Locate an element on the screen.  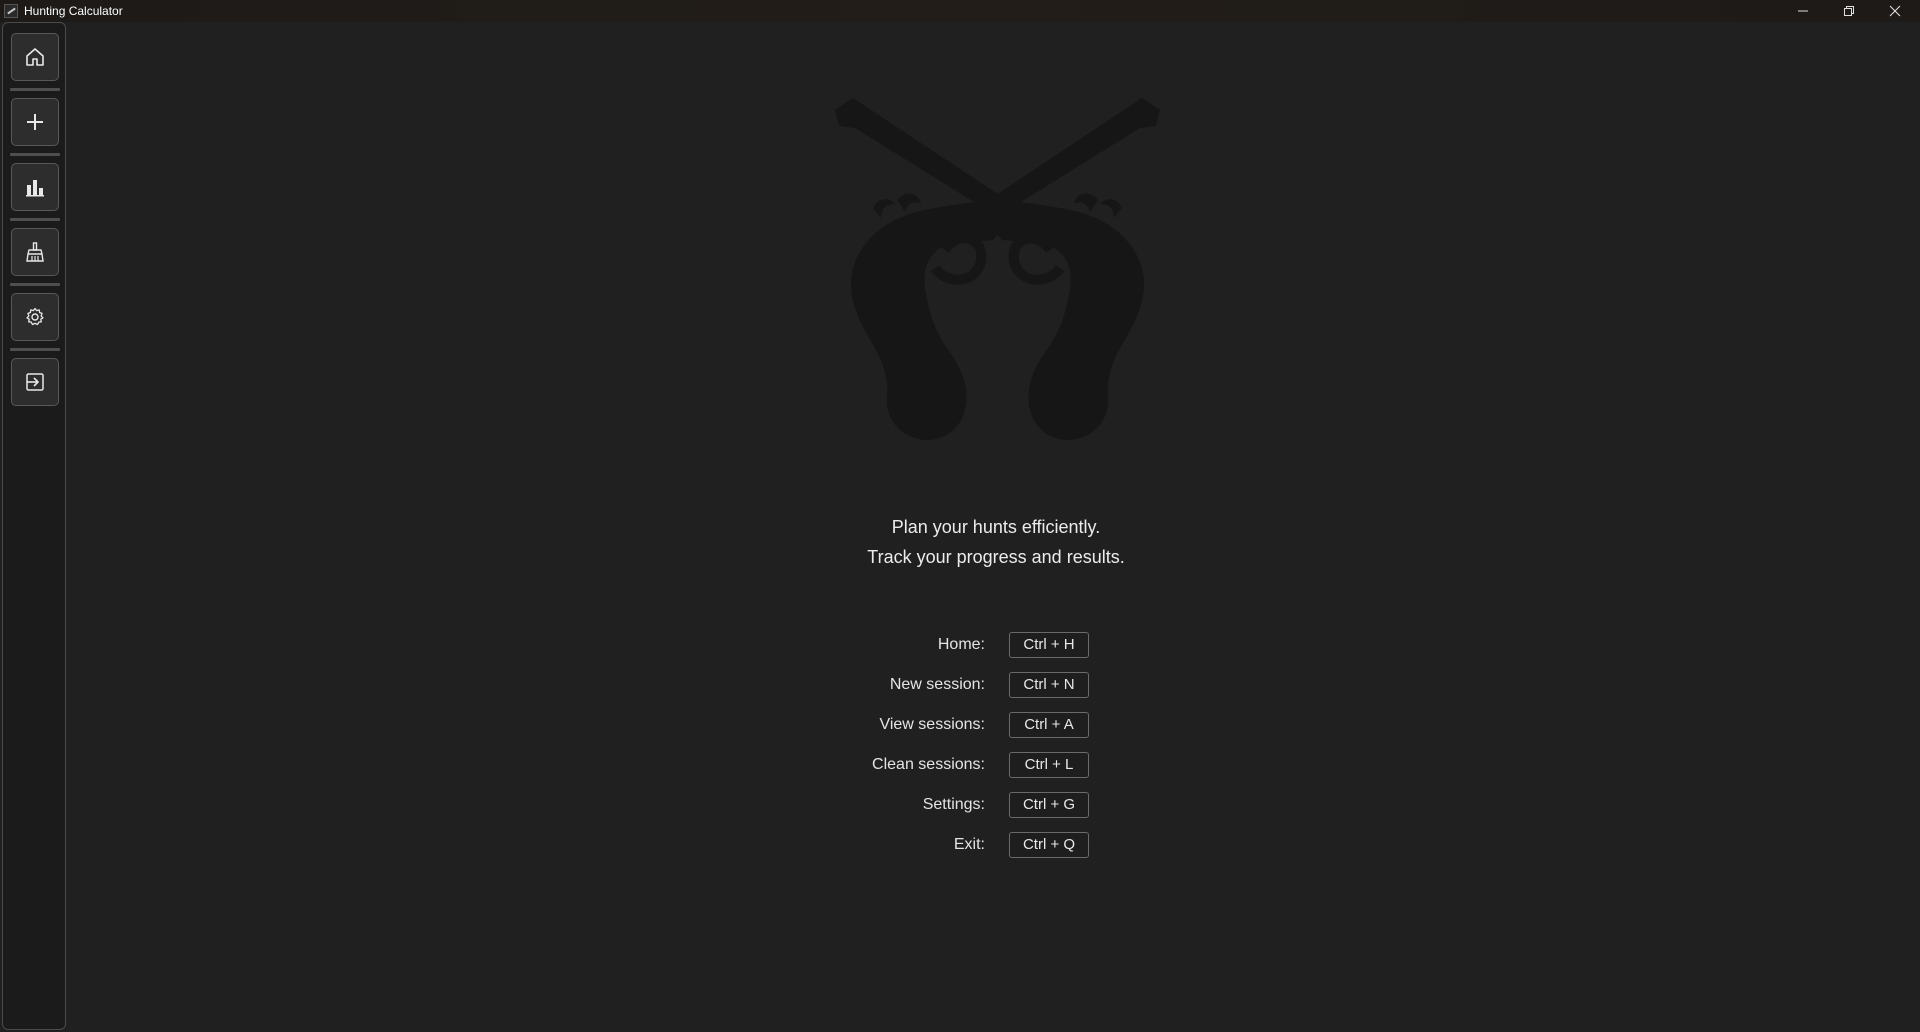
app-logo-icon is located at coordinates (11, 11).